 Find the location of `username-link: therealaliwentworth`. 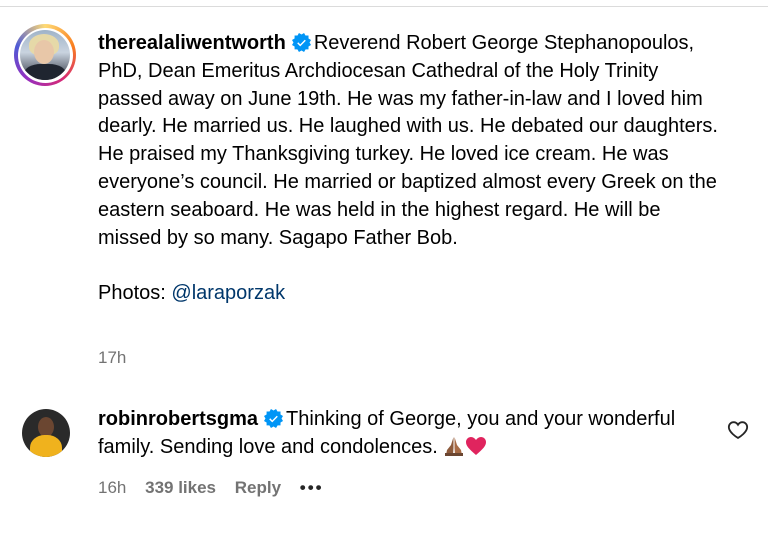

username-link: therealaliwentworth is located at coordinates (192, 43).